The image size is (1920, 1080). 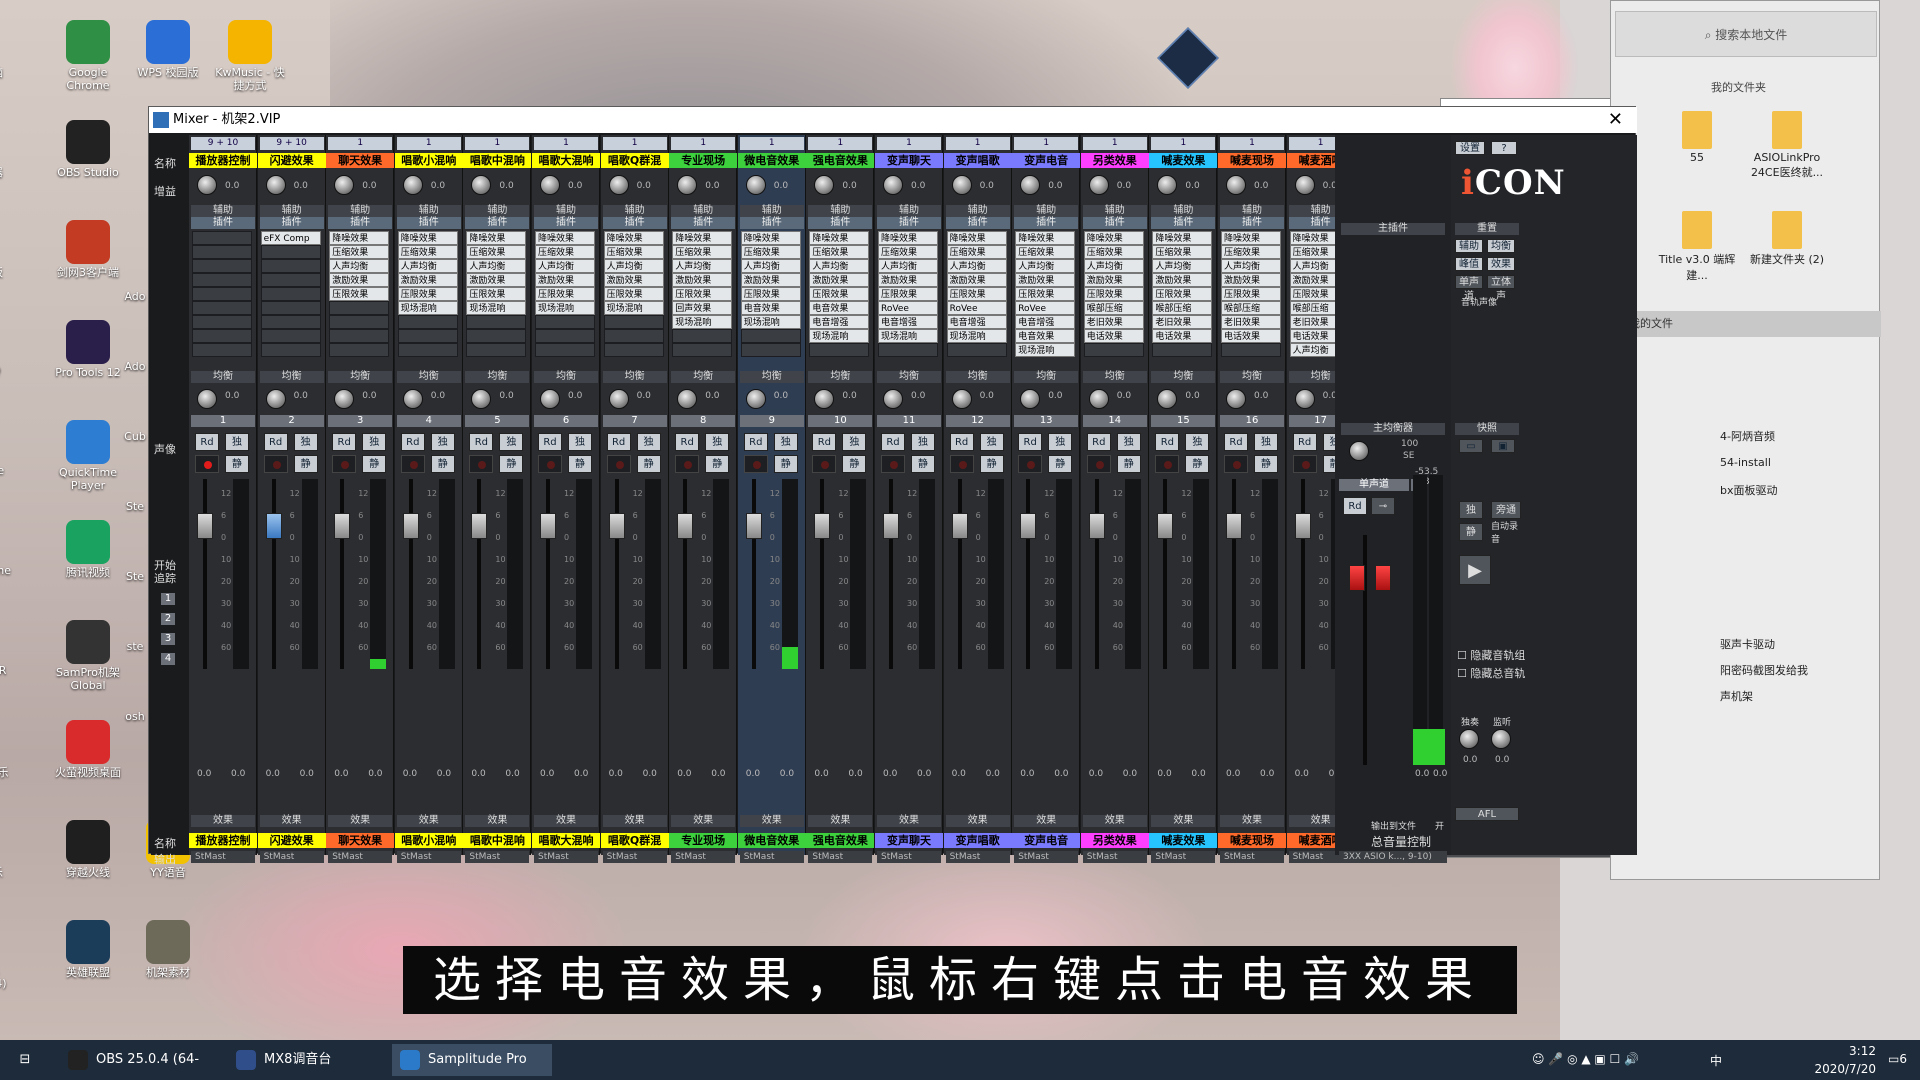 I want to click on task-view-icon: ⊟, so click(x=25, y=1060).